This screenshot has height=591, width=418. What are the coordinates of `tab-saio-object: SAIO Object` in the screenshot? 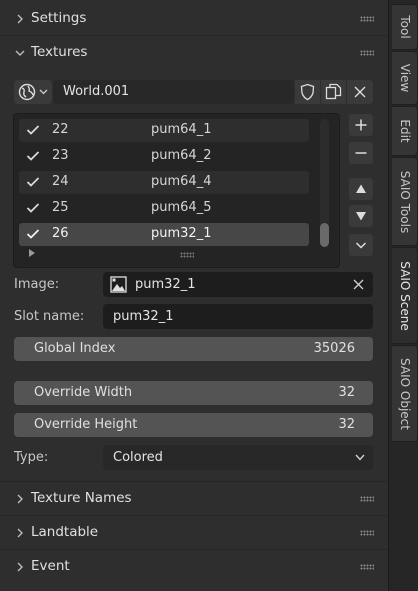 It's located at (405, 393).